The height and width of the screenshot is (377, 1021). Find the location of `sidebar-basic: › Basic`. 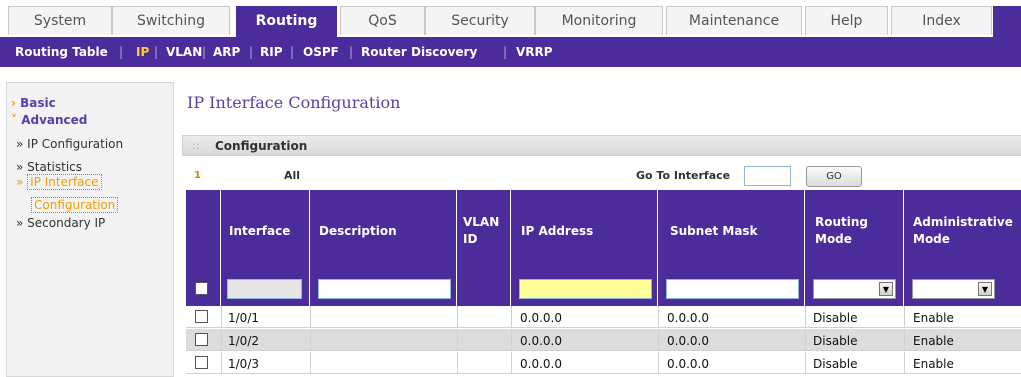

sidebar-basic: › Basic is located at coordinates (33, 103).